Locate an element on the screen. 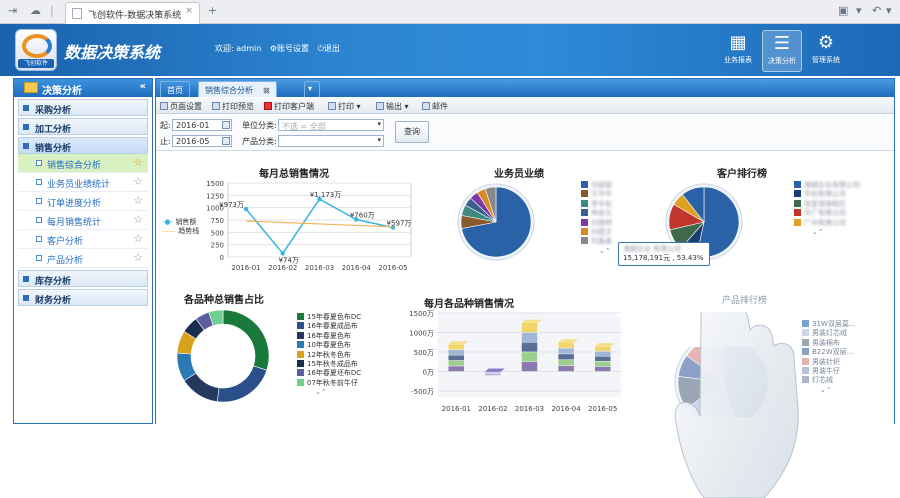  x-tick-label: 2016-05 is located at coordinates (602, 409).